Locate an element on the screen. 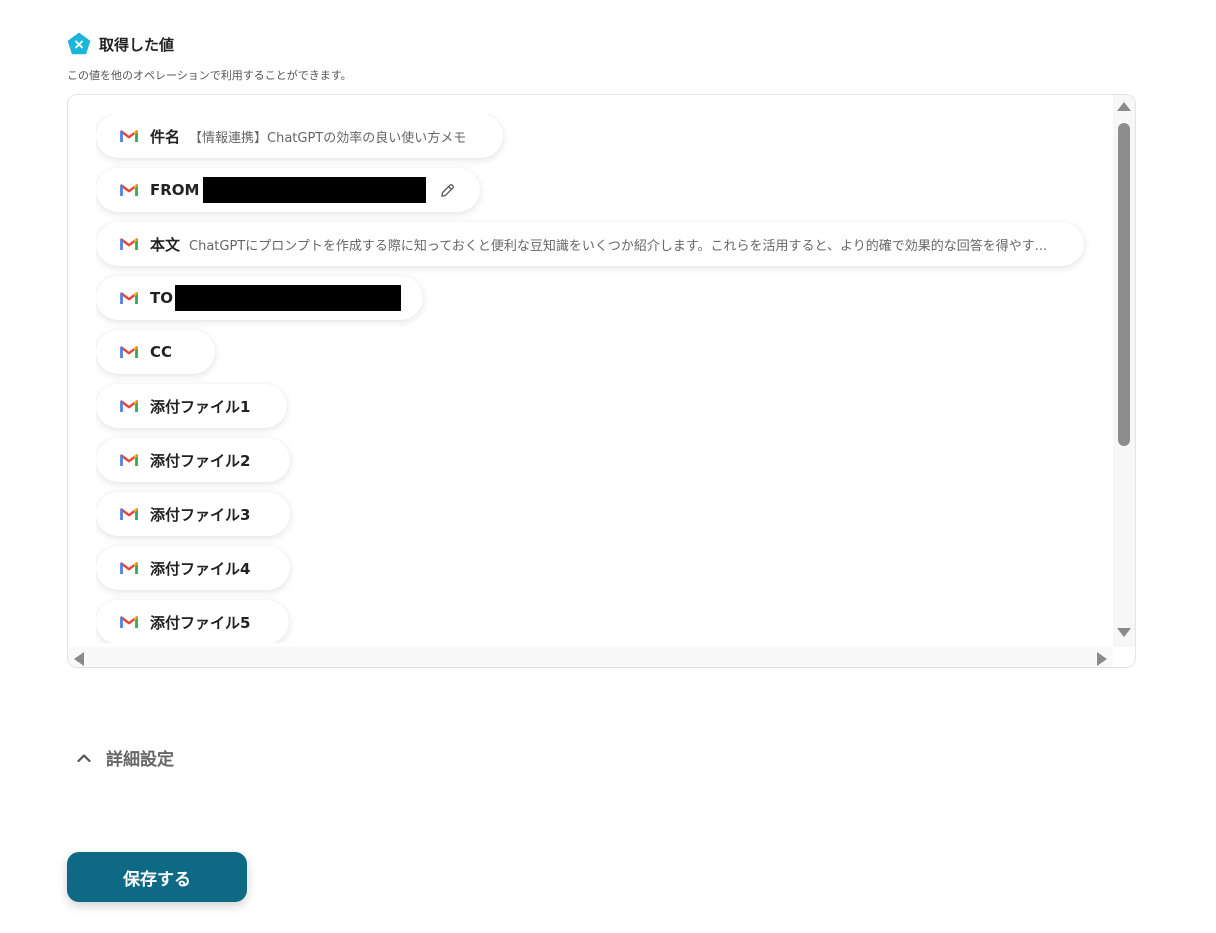 Image resolution: width=1216 pixels, height=933 pixels. value-item-from: FROM is located at coordinates (288, 190).